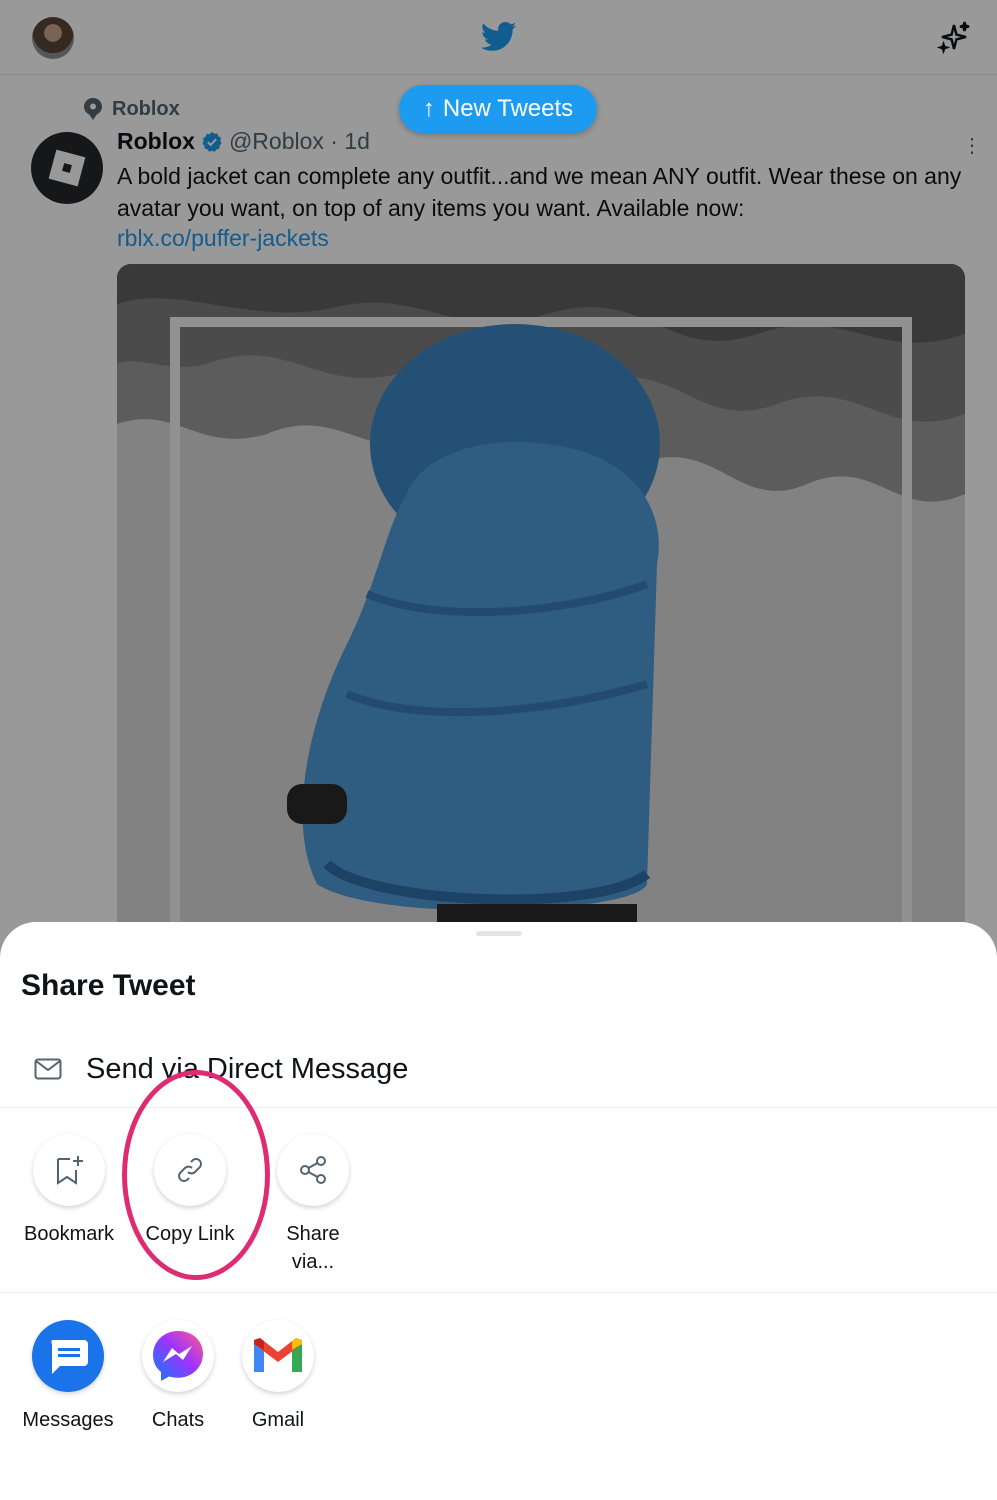 This screenshot has width=997, height=1500. I want to click on pinned-label: Roblox, so click(146, 108).